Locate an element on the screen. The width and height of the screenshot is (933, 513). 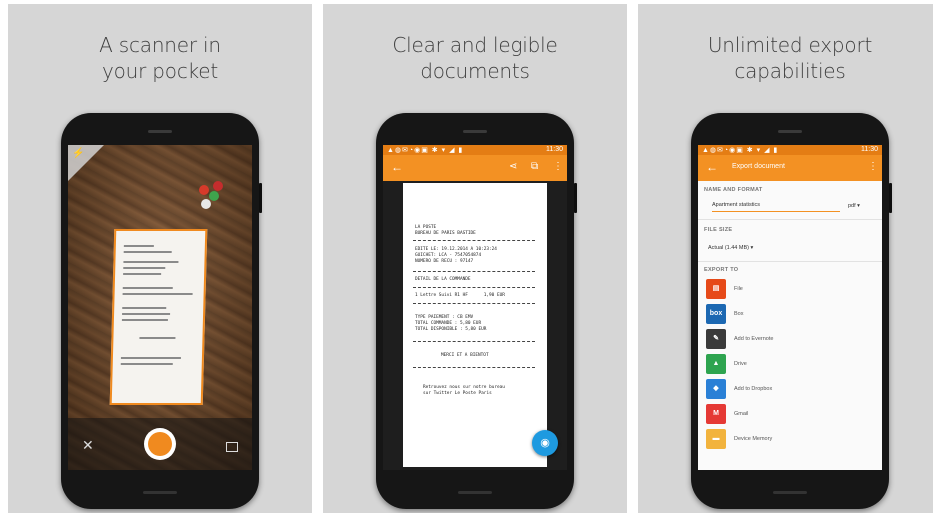
box-icon: box is located at coordinates (716, 314).